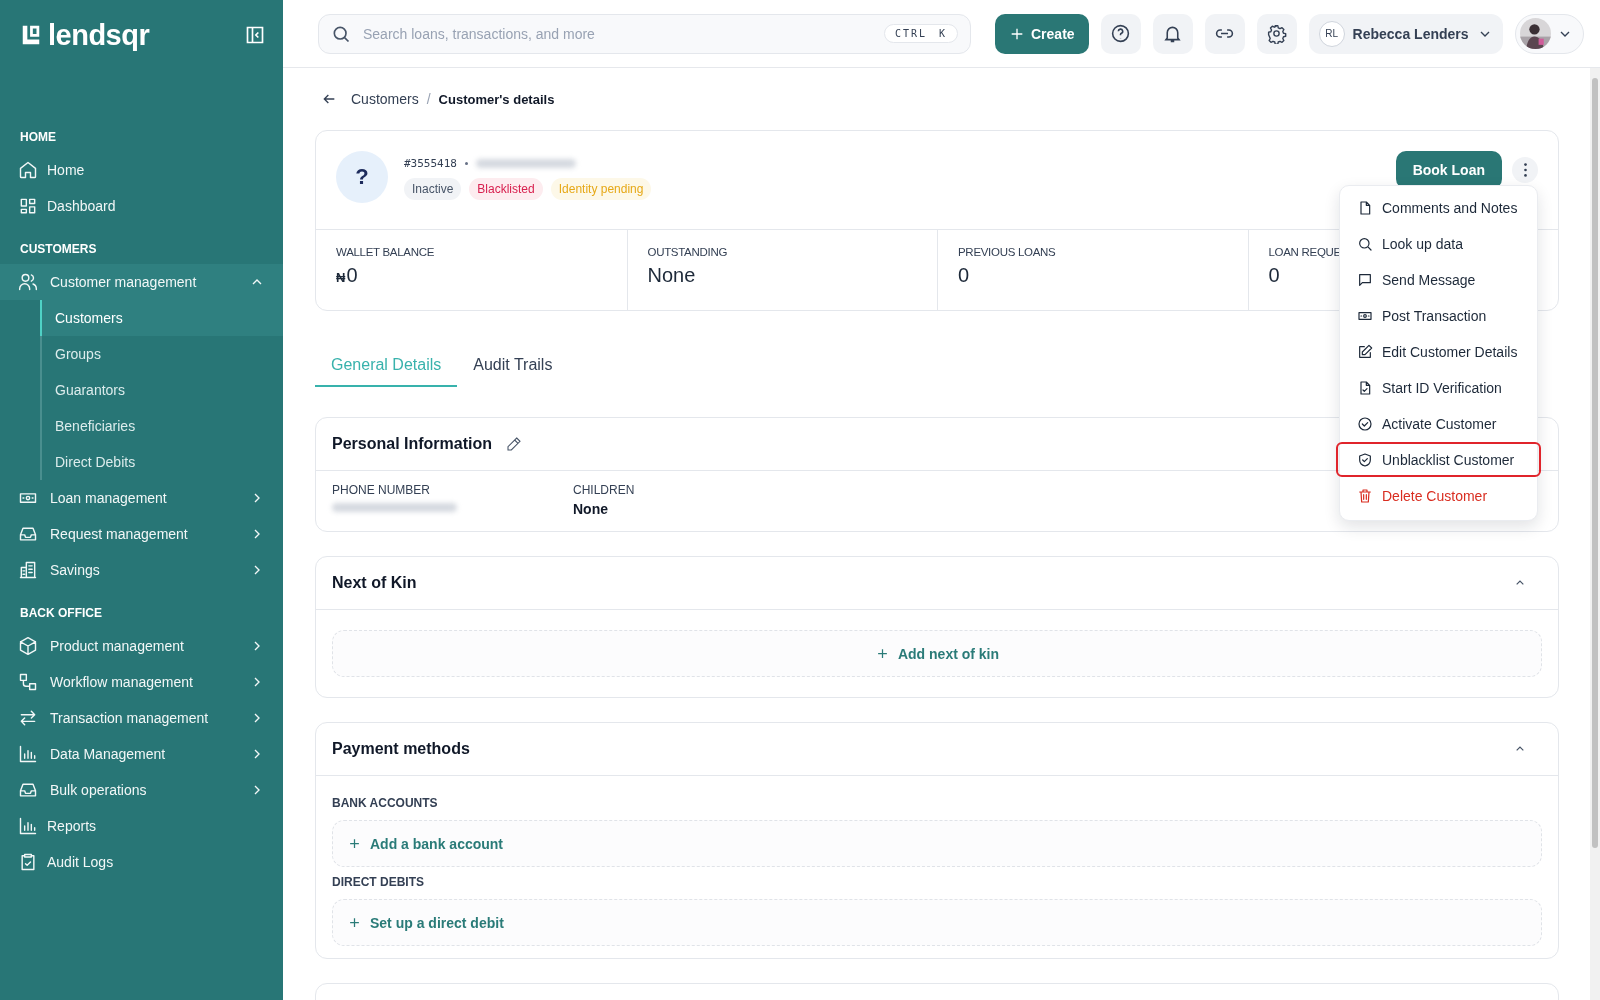 This screenshot has width=1600, height=1000. Describe the element at coordinates (601, 189) in the screenshot. I see `status-badge: Identity pending` at that location.